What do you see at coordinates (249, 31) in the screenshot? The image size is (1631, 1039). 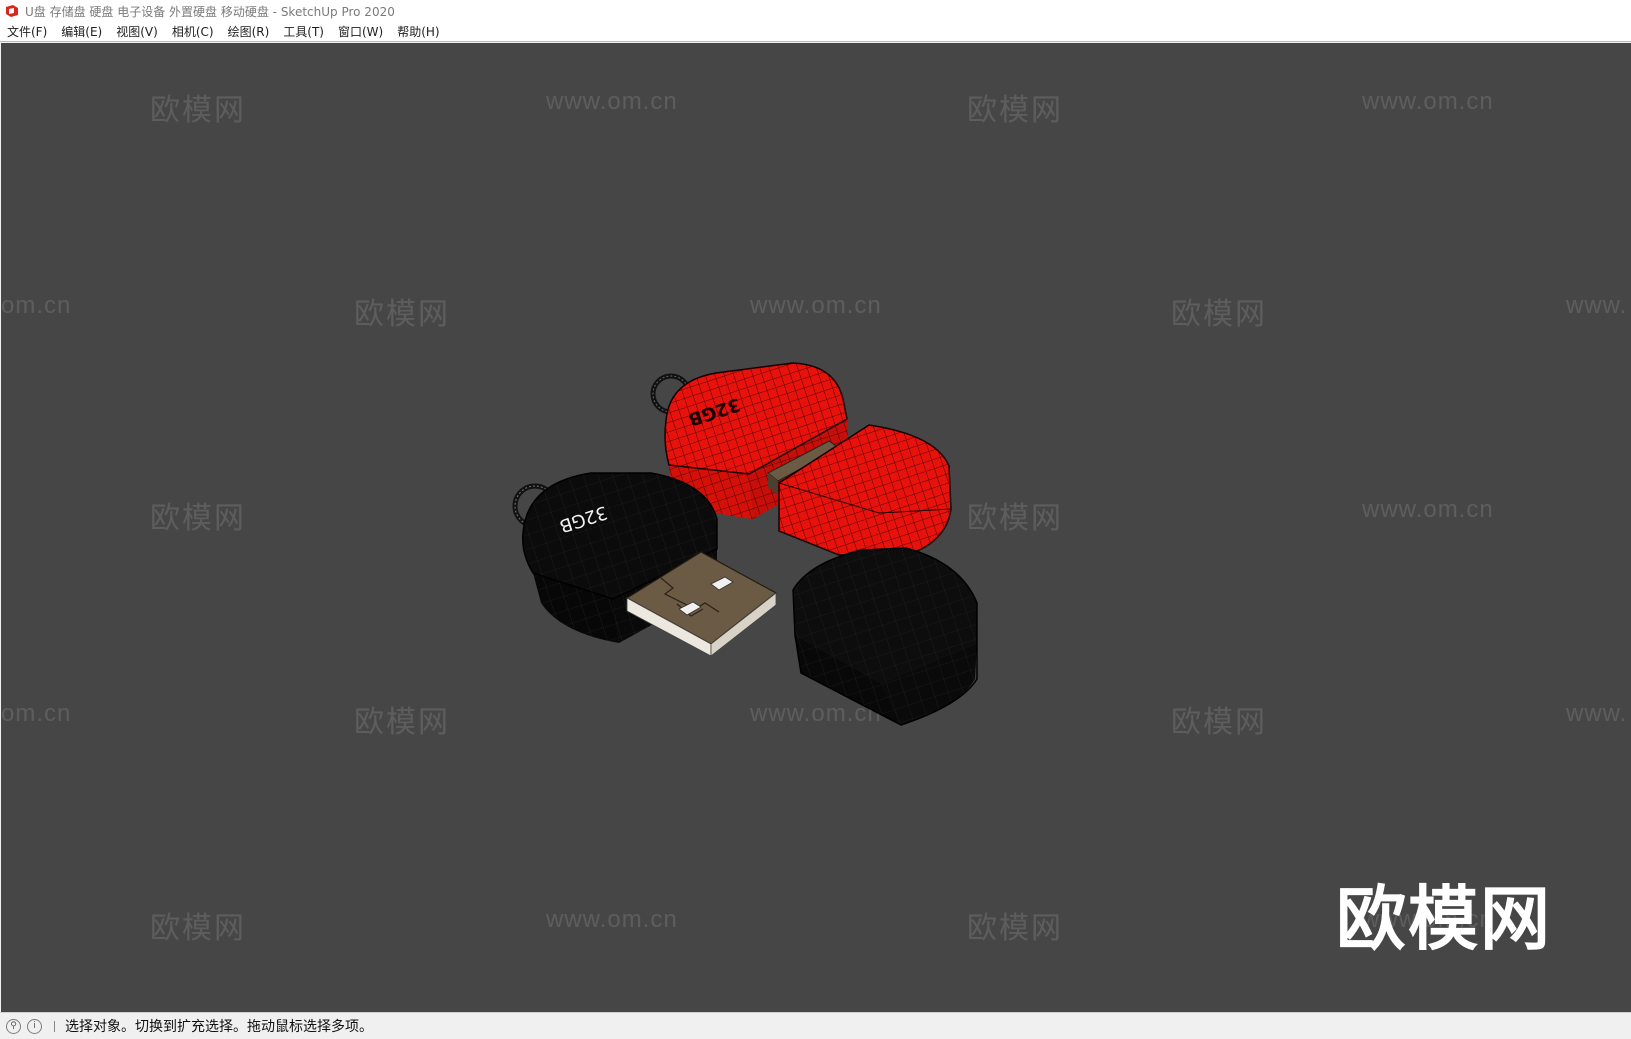 I see `menu-draw: 绘图(R)` at bounding box center [249, 31].